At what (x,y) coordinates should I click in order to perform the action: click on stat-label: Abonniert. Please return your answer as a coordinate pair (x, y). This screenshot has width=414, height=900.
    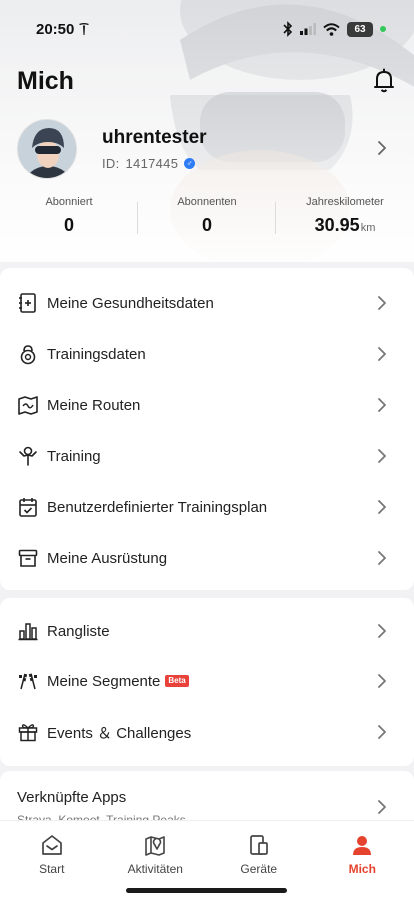
    Looking at the image, I should click on (69, 202).